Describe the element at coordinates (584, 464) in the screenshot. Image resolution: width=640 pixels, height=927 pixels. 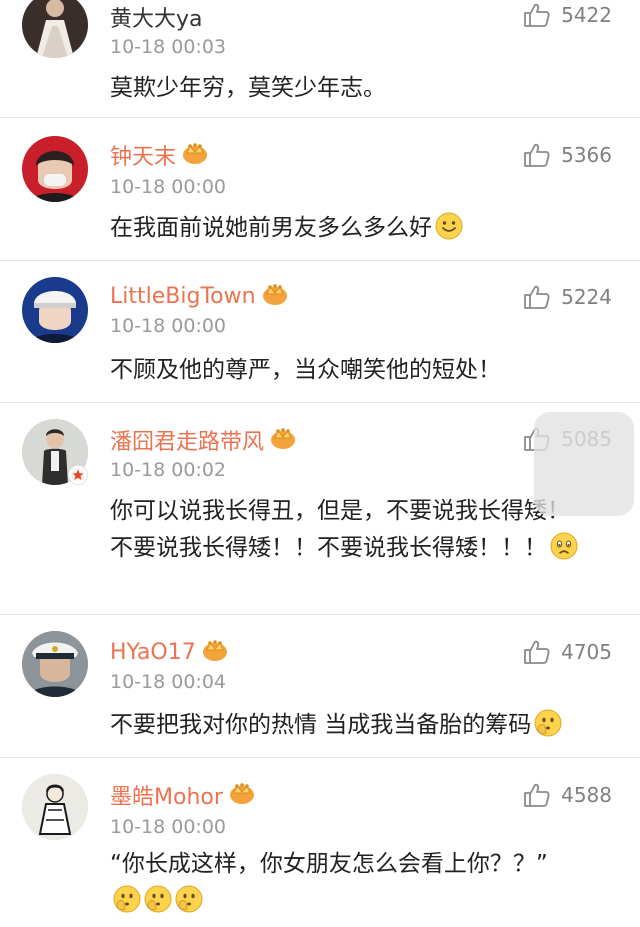
I see `floating-touch-button` at that location.